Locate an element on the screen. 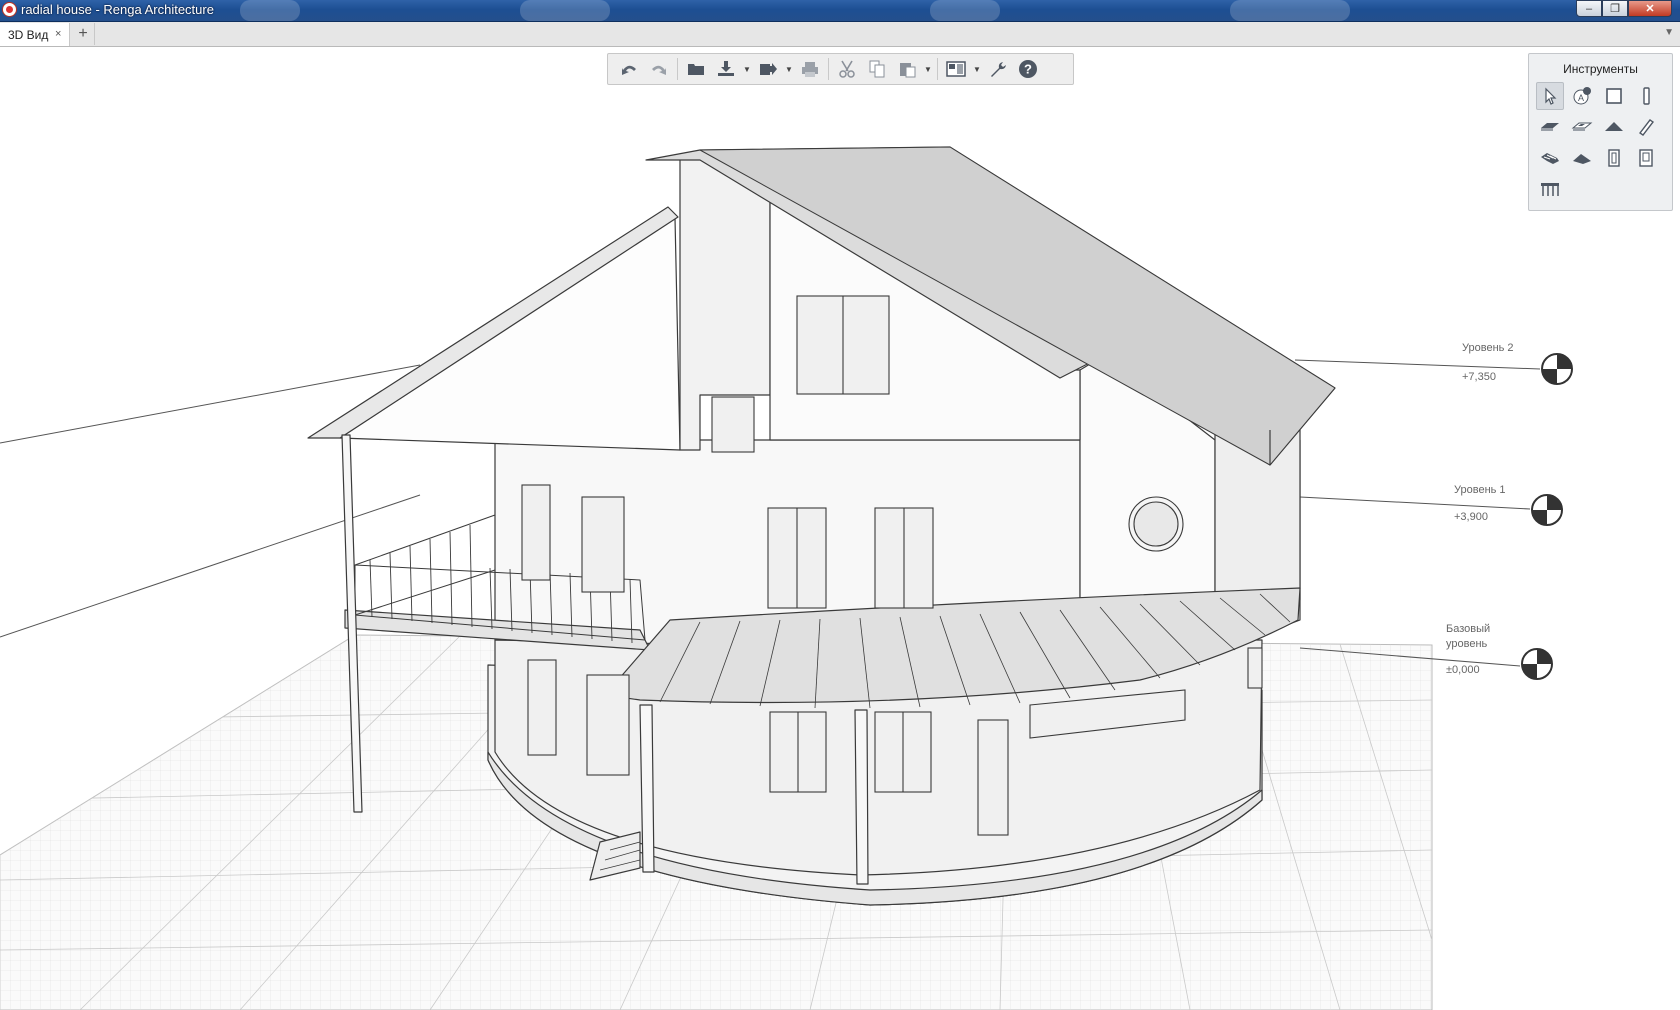  window-icon is located at coordinates (1614, 158).